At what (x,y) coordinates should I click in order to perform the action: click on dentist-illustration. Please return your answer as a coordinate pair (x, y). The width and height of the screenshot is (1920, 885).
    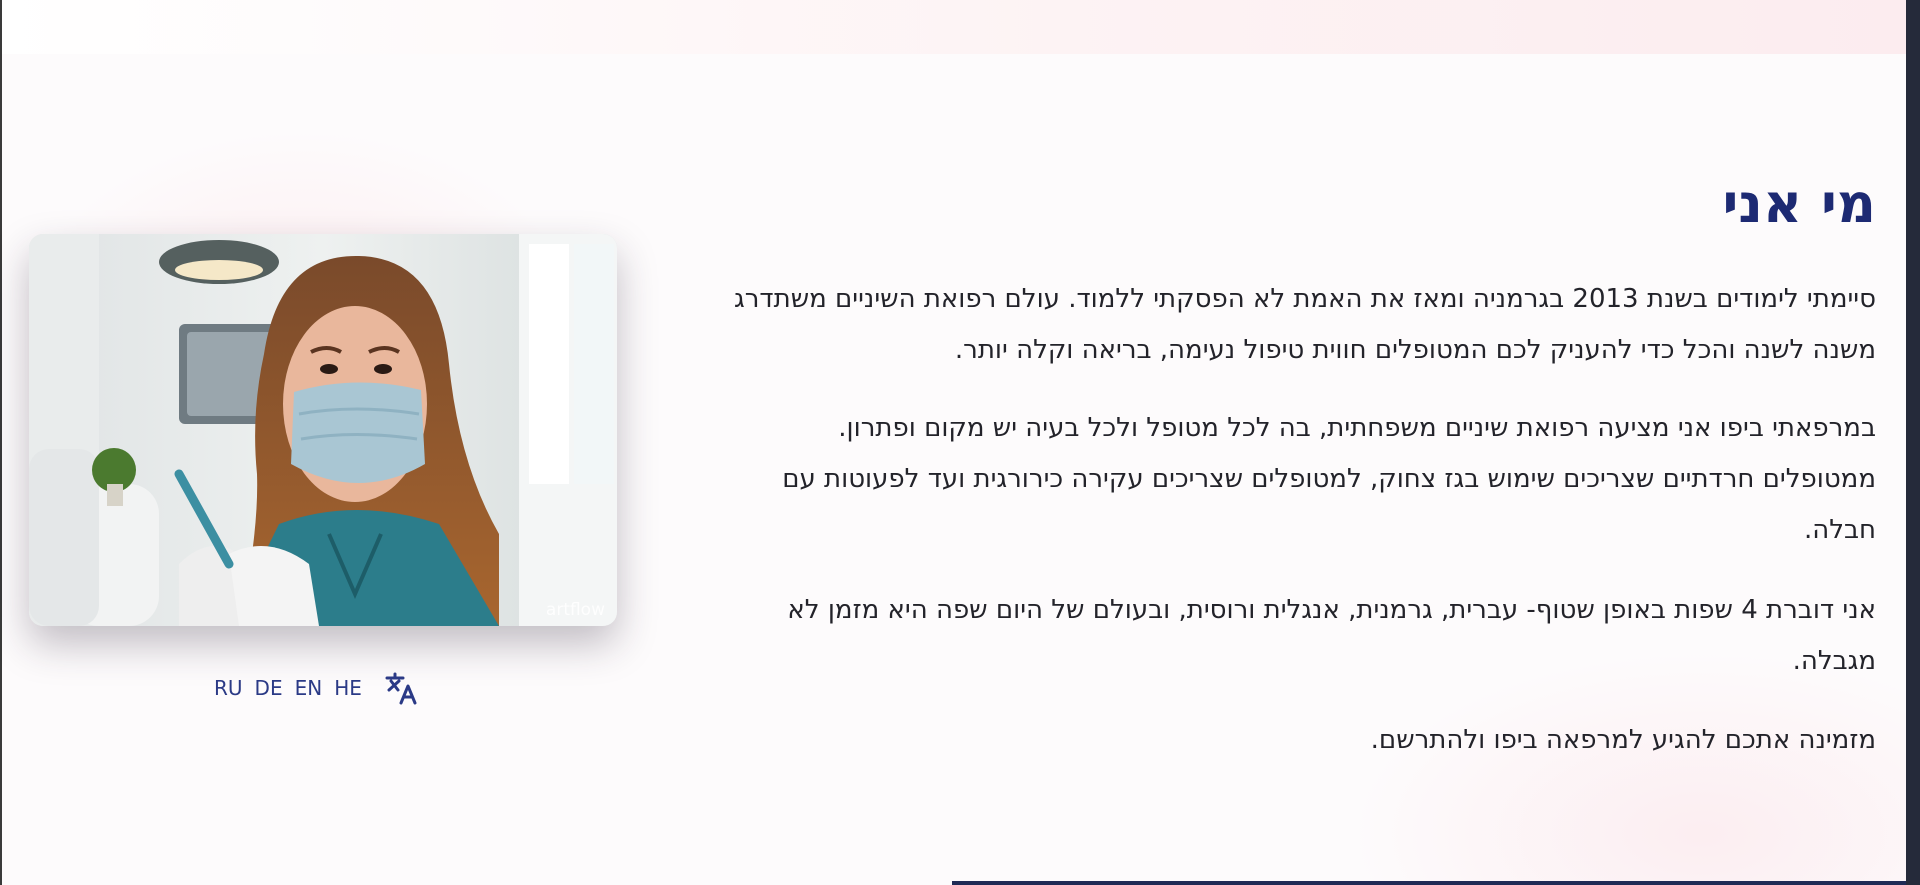
    Looking at the image, I should click on (323, 430).